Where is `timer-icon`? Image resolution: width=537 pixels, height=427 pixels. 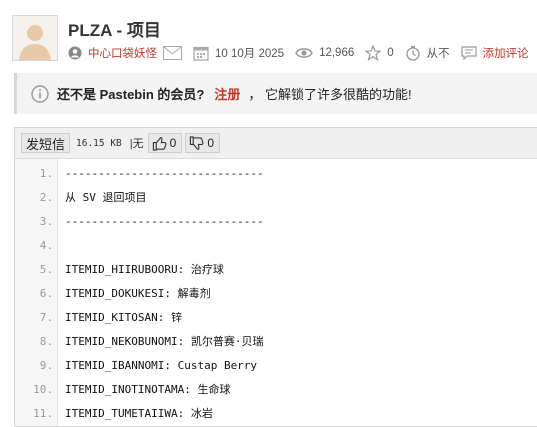 timer-icon is located at coordinates (413, 53).